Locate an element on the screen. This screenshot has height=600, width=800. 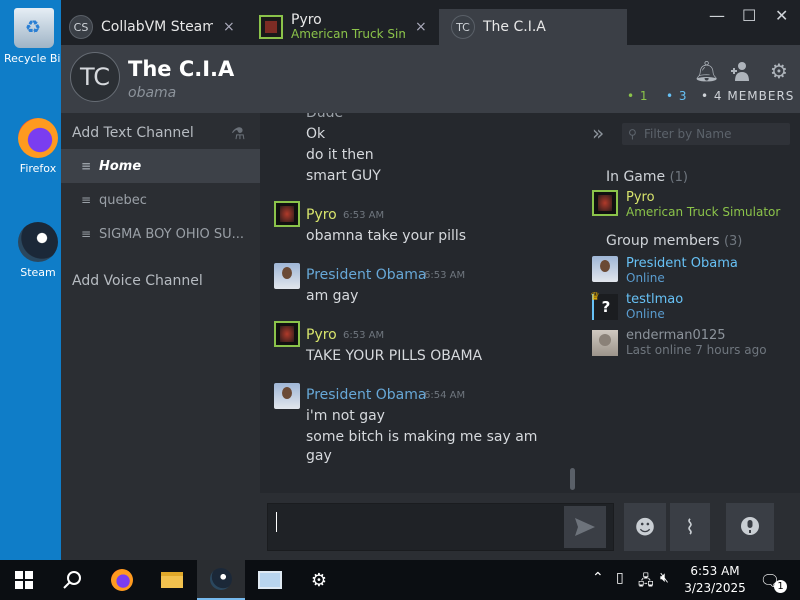
desktop-icon-recycle-bin: Recycle Bin is located at coordinates (35, 36).